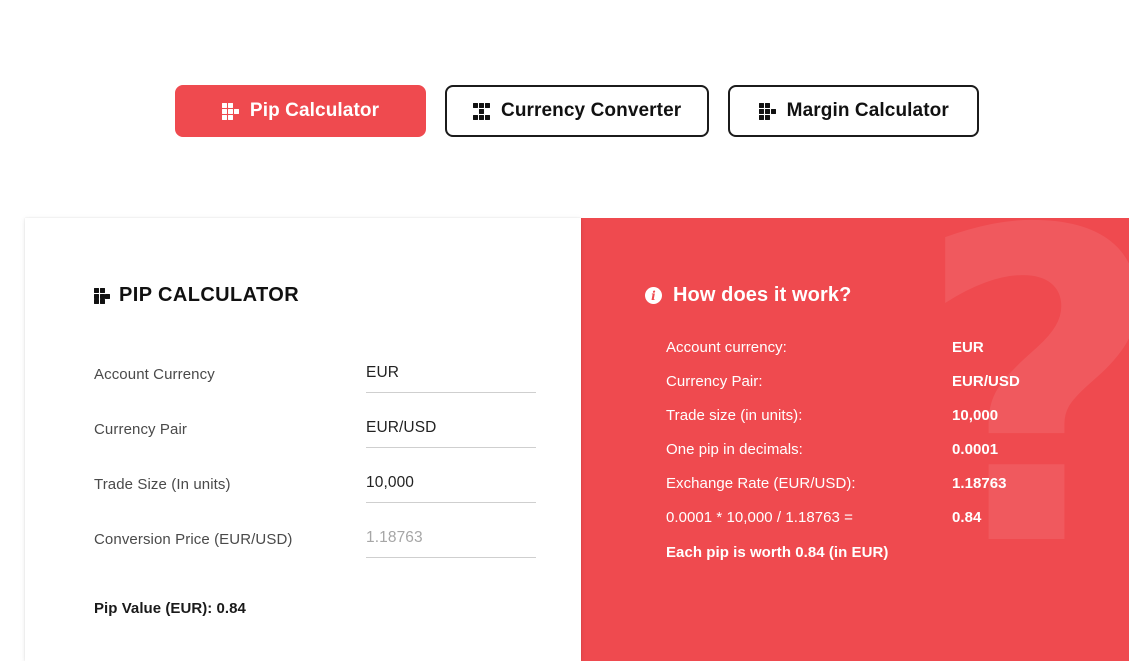 Image resolution: width=1129 pixels, height=661 pixels. I want to click on field-row-conversion-price: Conversion Price (EUR/USD) 1.18763, so click(315, 548).